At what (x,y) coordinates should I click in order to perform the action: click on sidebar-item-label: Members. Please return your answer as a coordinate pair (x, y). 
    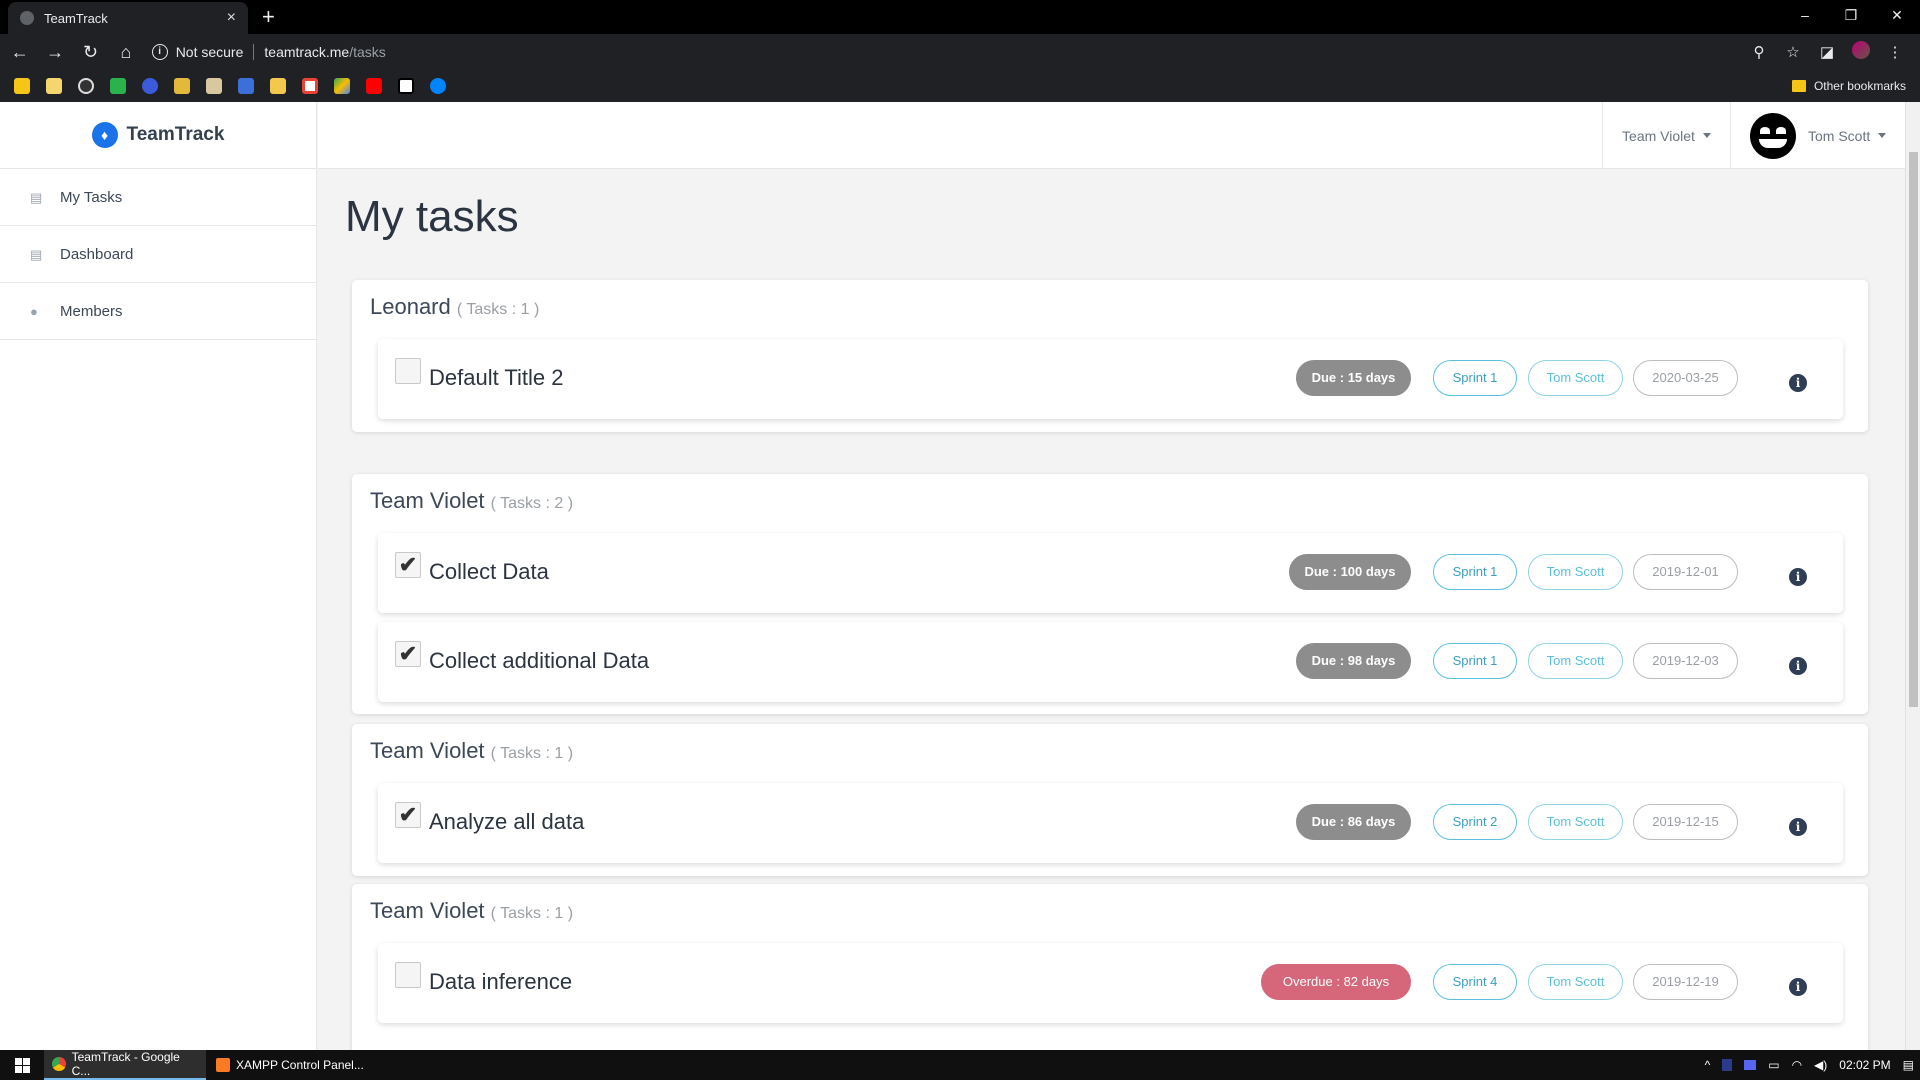
    Looking at the image, I should click on (91, 311).